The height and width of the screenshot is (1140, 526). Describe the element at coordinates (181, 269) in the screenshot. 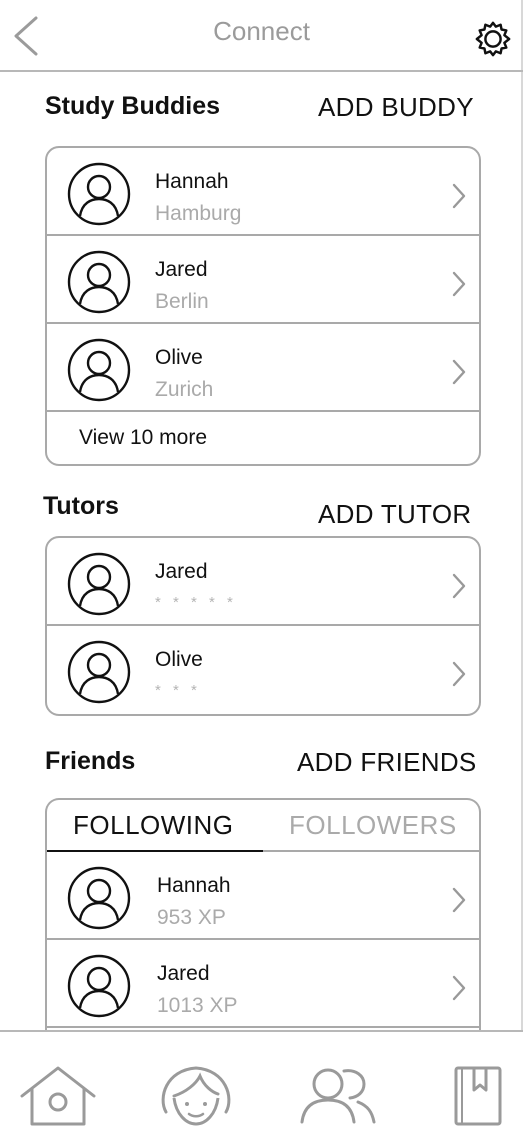

I see `buddy-name: Jared` at that location.